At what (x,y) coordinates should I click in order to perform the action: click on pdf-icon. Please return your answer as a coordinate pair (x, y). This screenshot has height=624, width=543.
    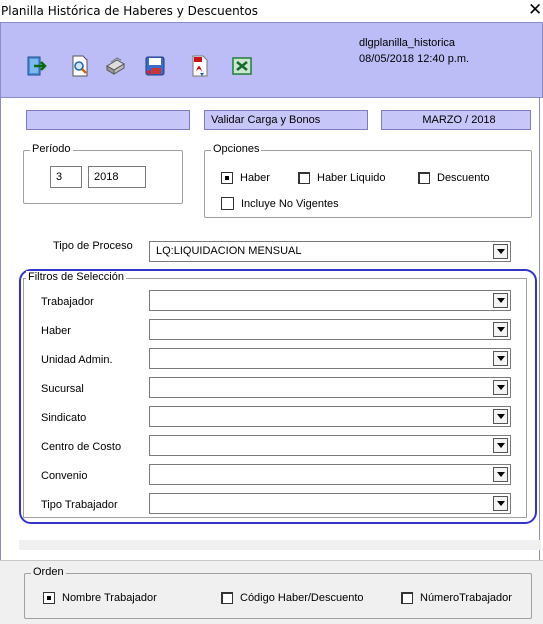
    Looking at the image, I should click on (200, 66).